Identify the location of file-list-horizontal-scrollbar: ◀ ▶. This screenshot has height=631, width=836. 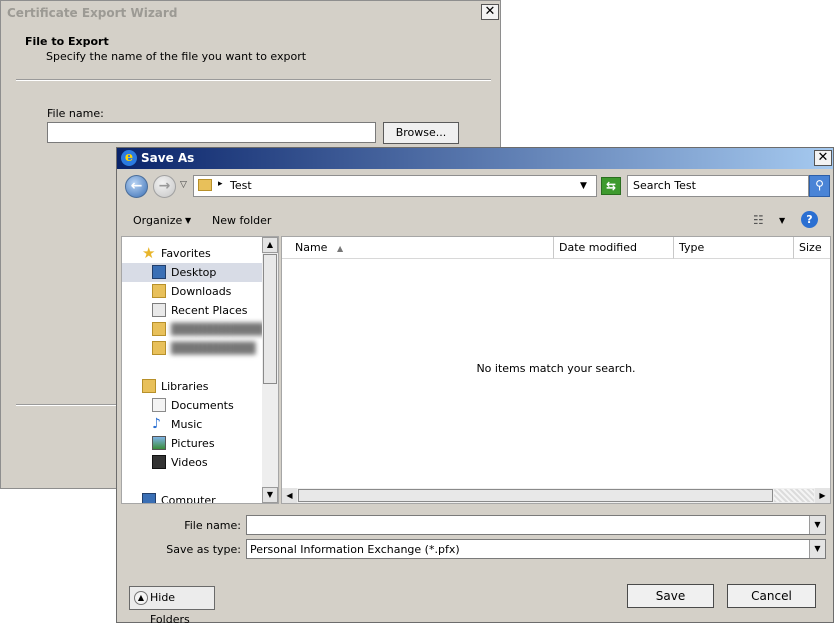
(556, 495).